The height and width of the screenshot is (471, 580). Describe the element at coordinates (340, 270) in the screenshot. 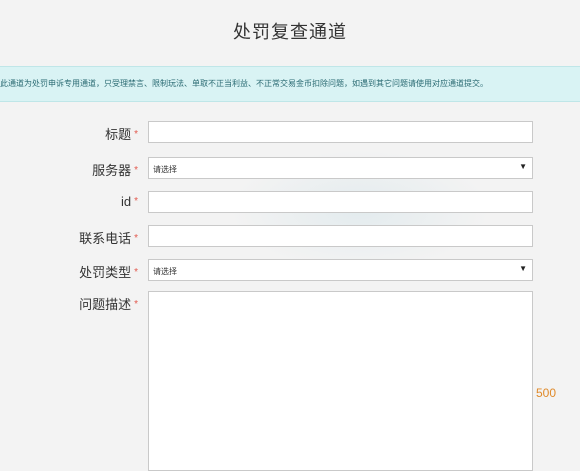

I see `penalty-type-select: 请选择 ▼` at that location.